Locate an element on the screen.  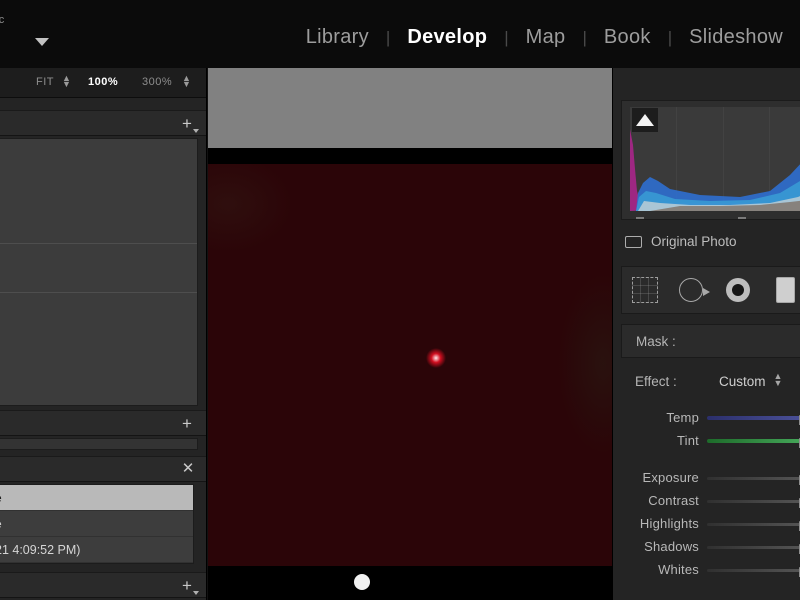
identity-plate: an is located at coordinates (0, 41).